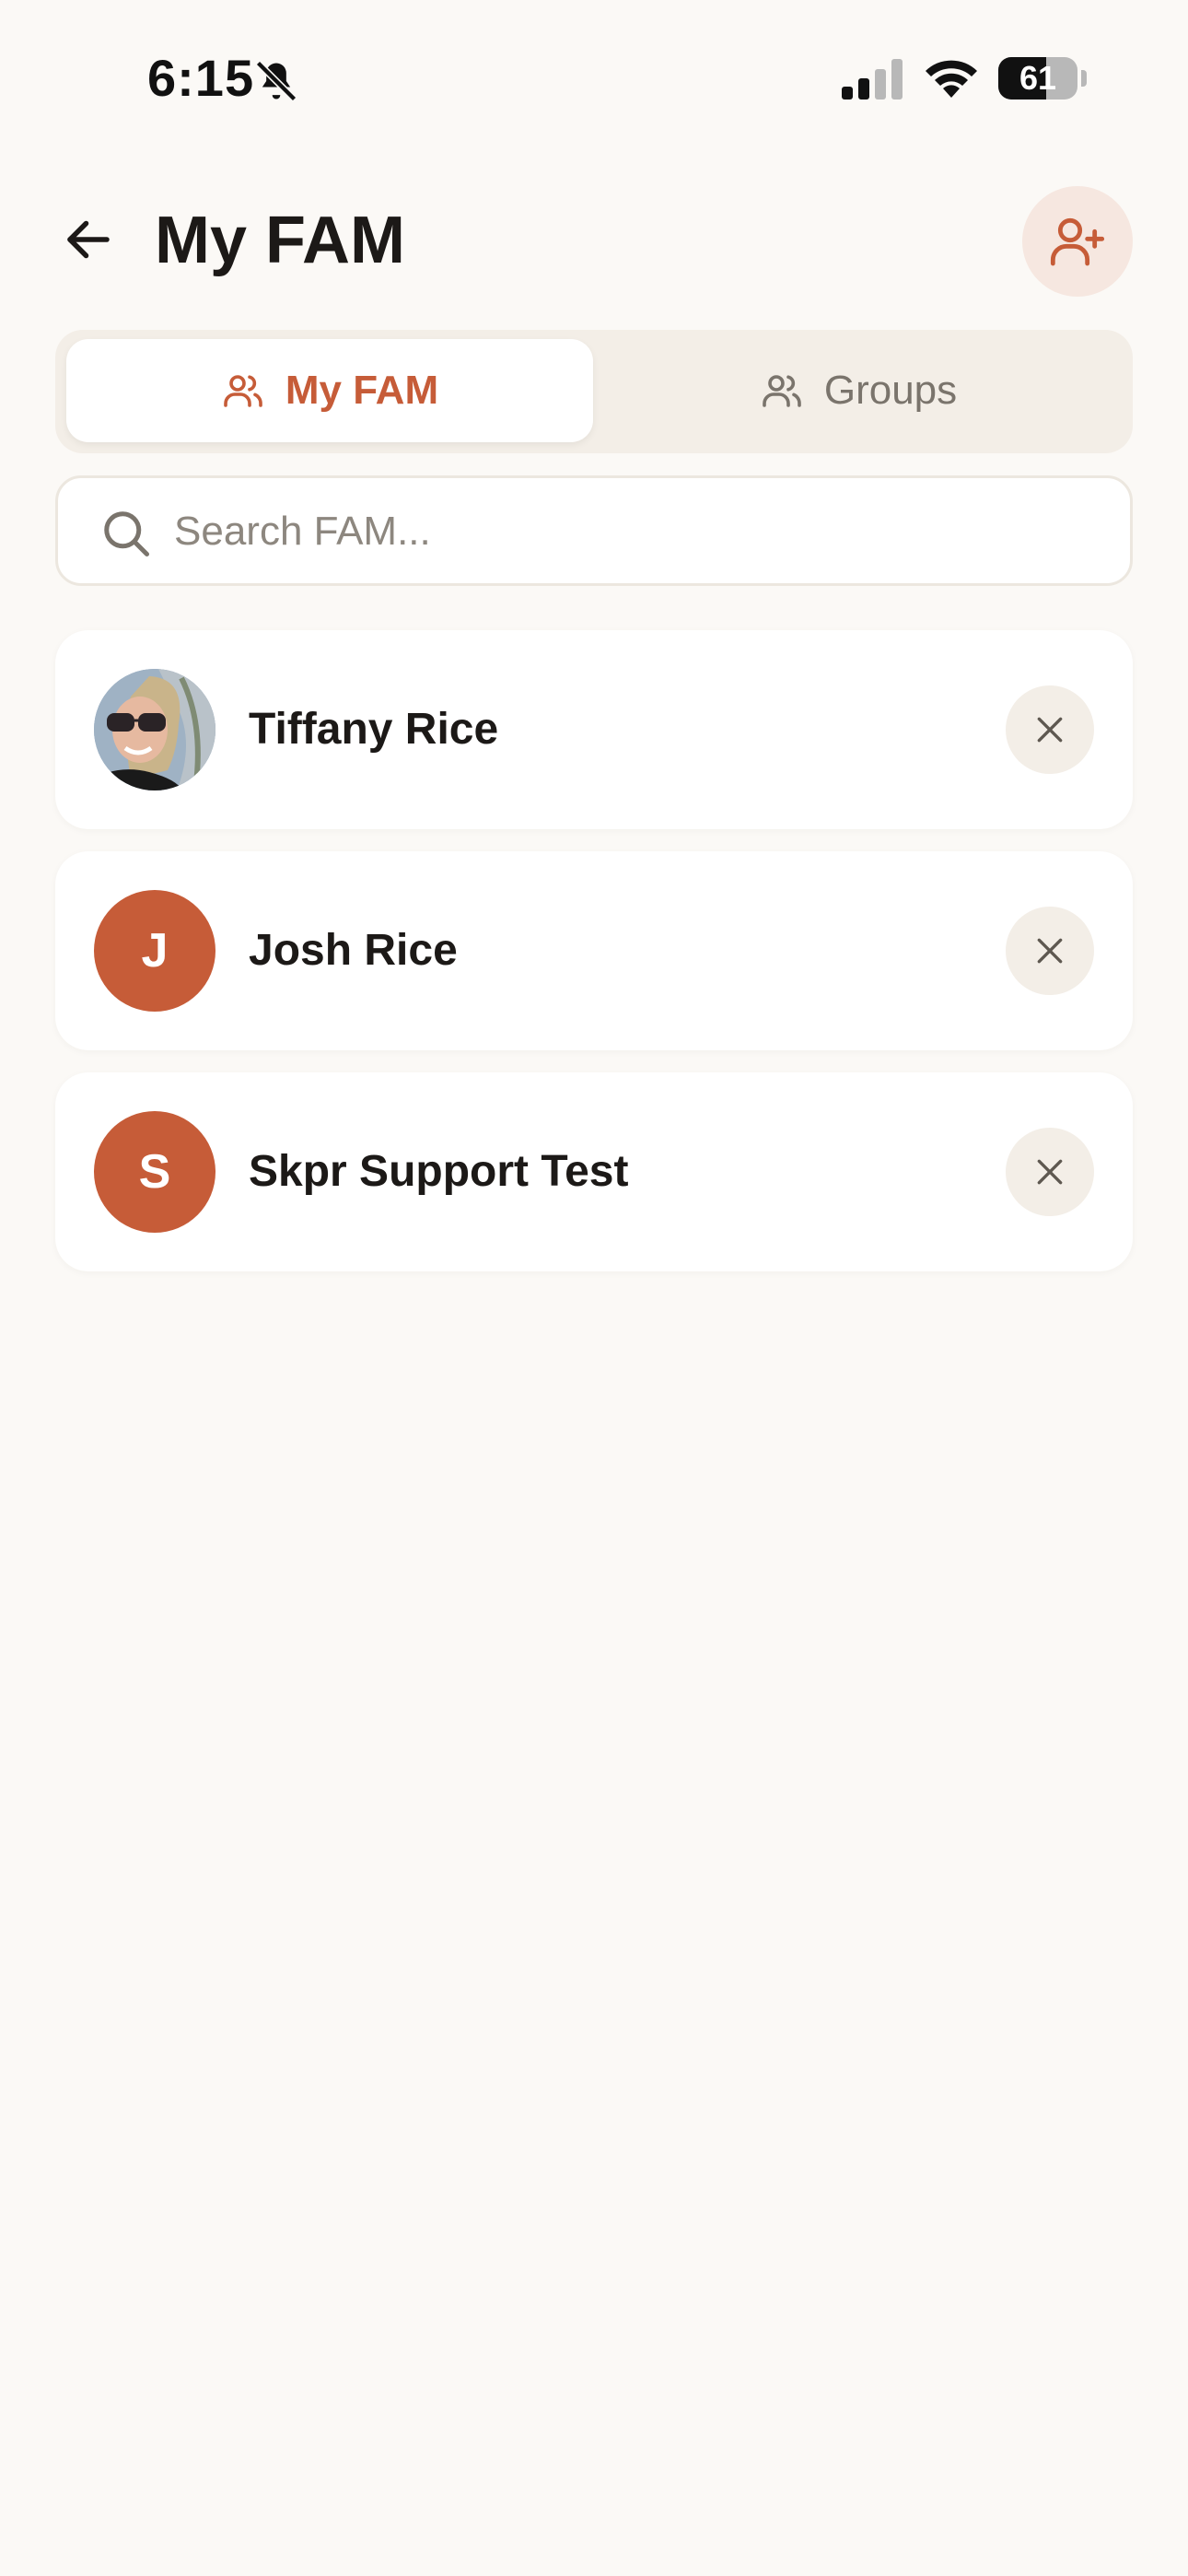 This screenshot has height=2576, width=1188. What do you see at coordinates (154, 951) in the screenshot?
I see `avatar: J` at bounding box center [154, 951].